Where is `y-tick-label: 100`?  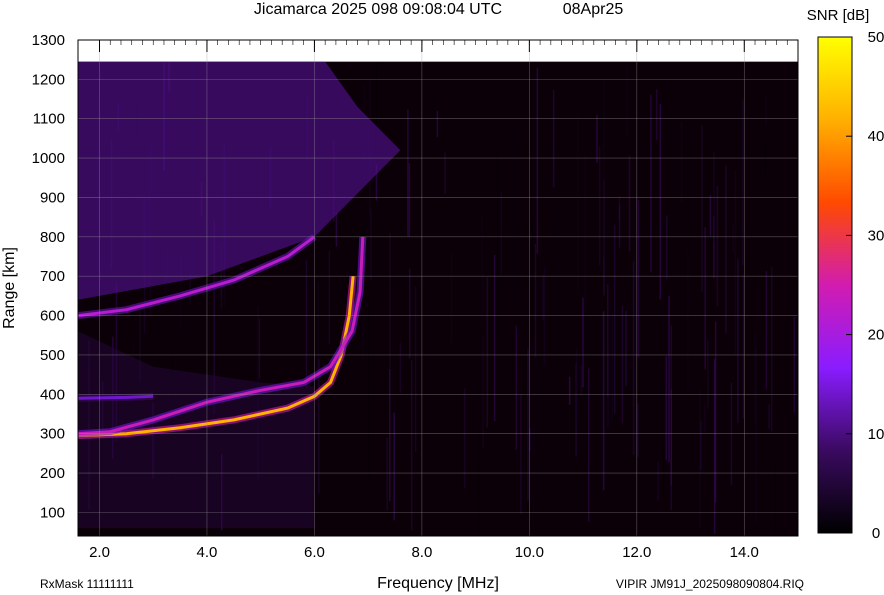 y-tick-label: 100 is located at coordinates (52, 512).